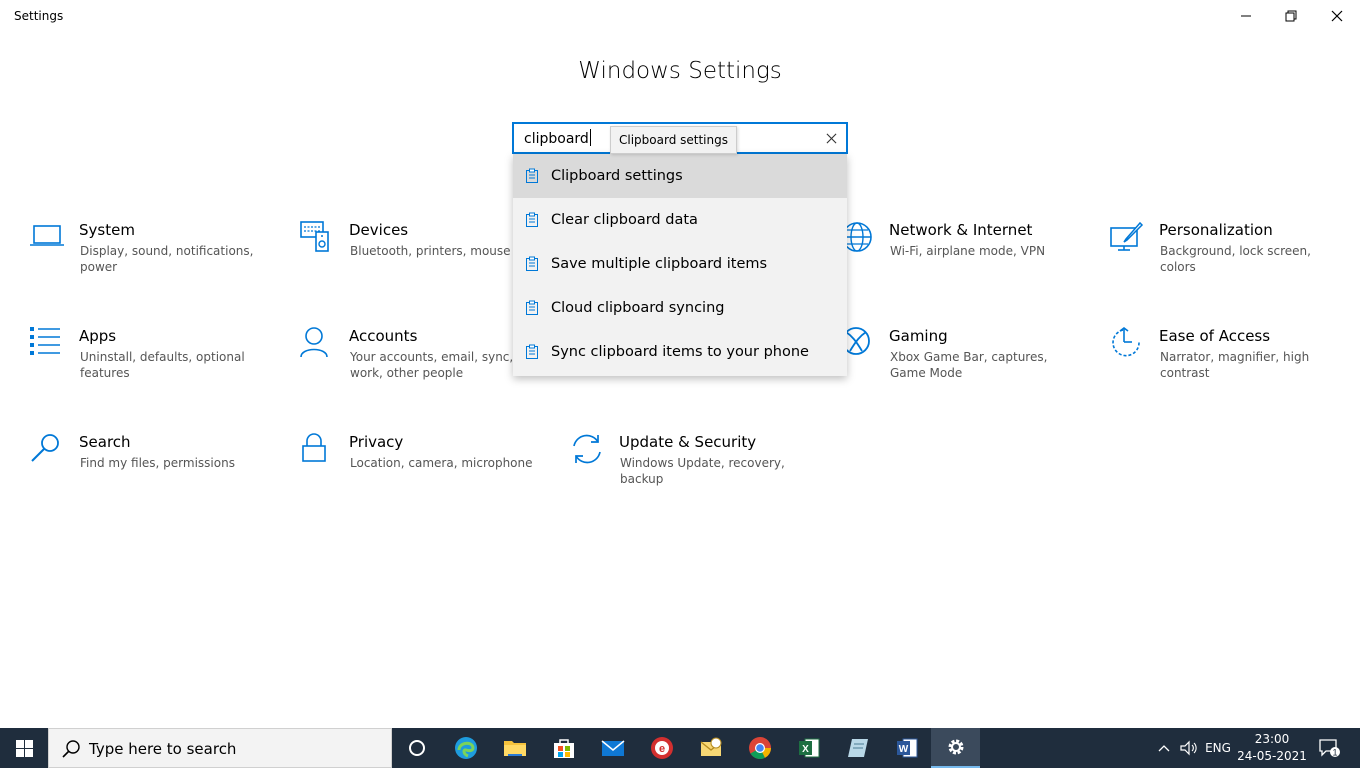 Image resolution: width=1360 pixels, height=768 pixels. I want to click on category-title: Ease of Access, so click(1215, 336).